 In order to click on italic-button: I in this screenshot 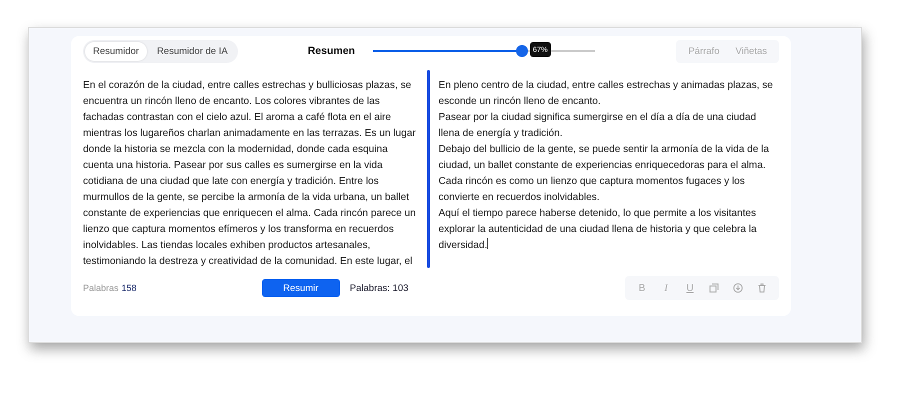, I will do `click(666, 288)`.